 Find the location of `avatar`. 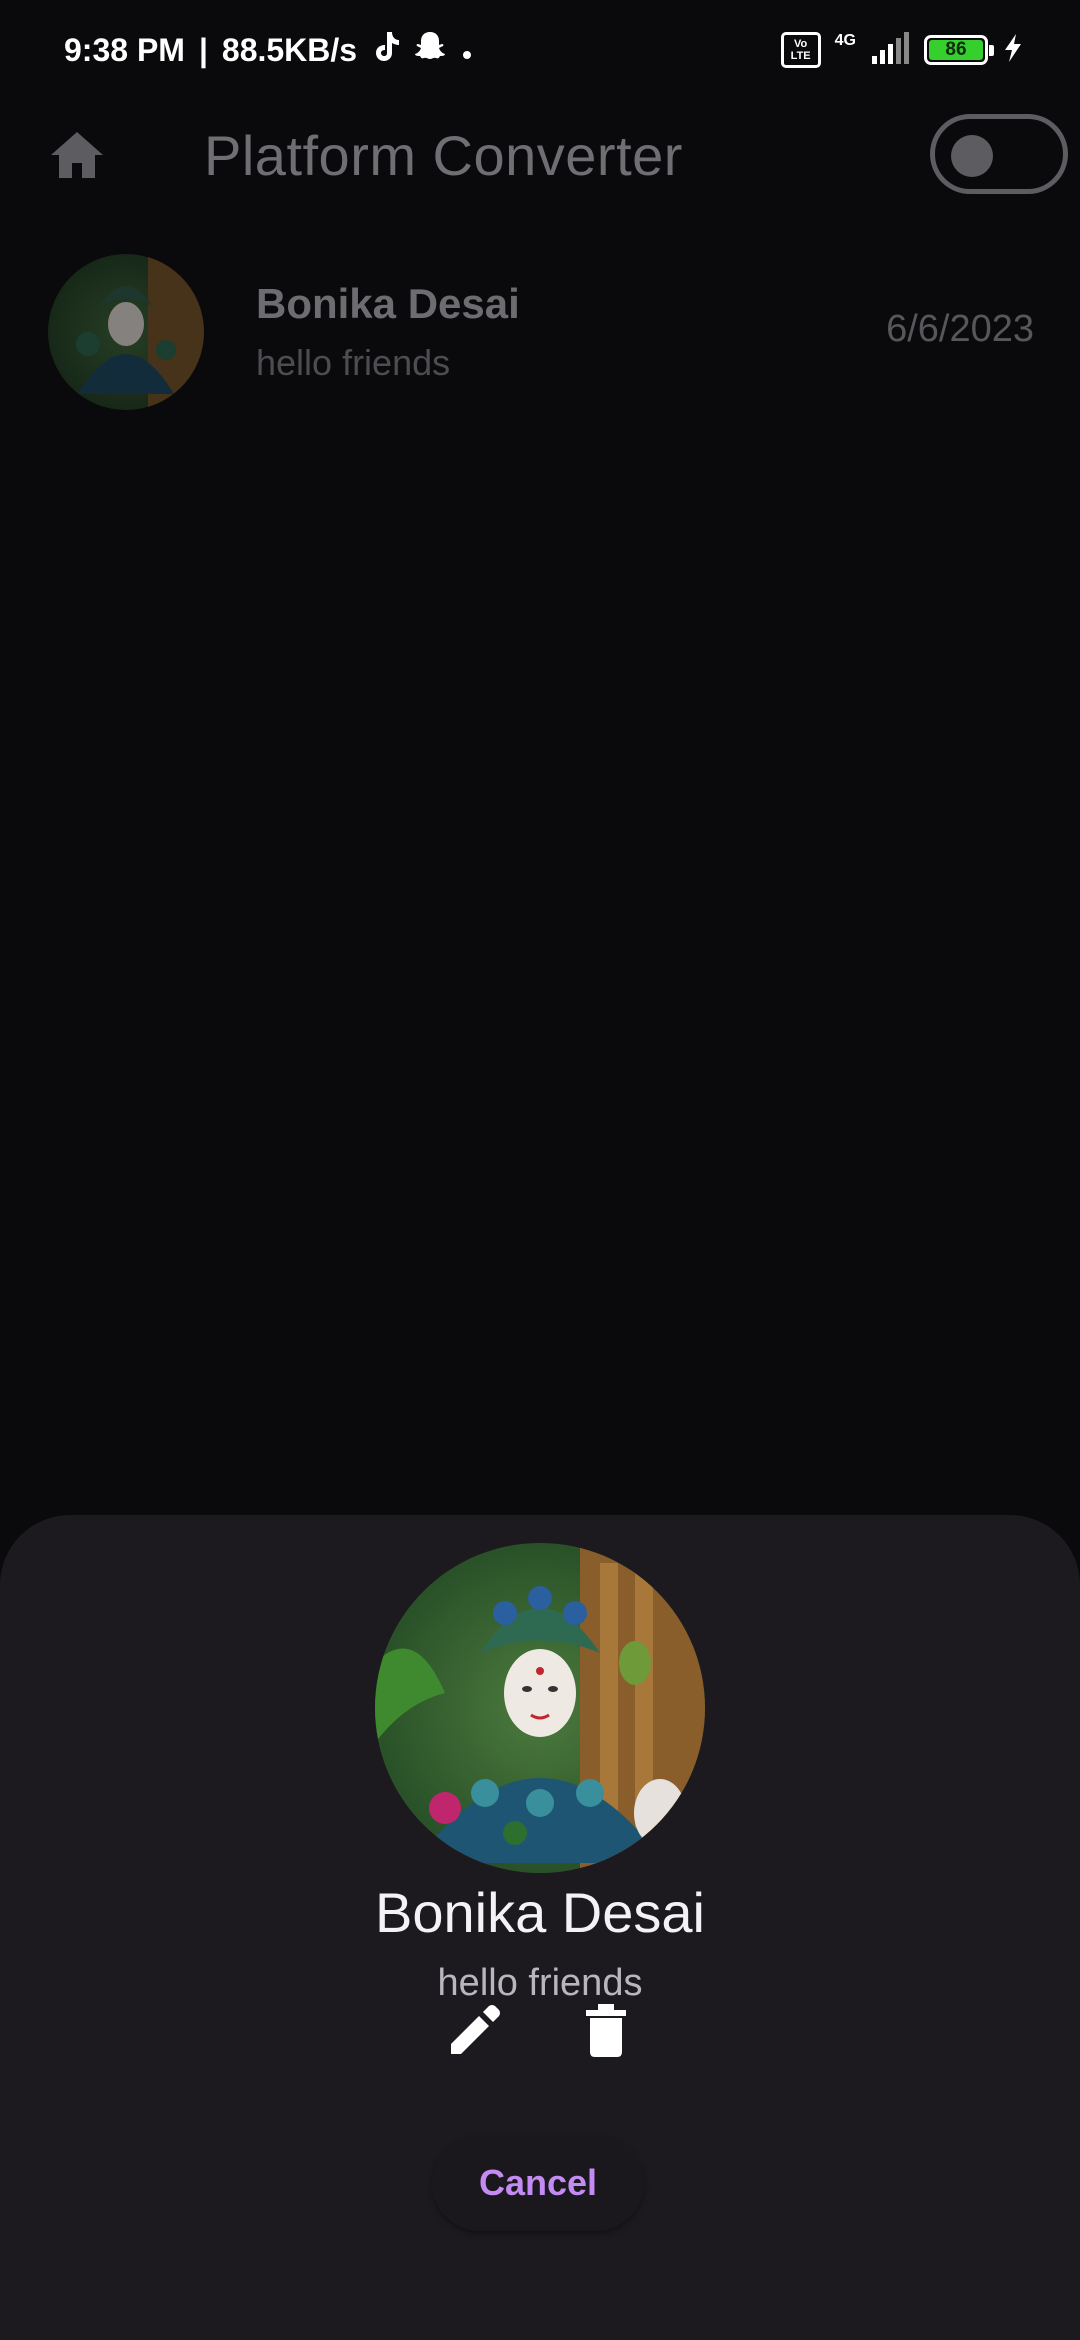

avatar is located at coordinates (126, 332).